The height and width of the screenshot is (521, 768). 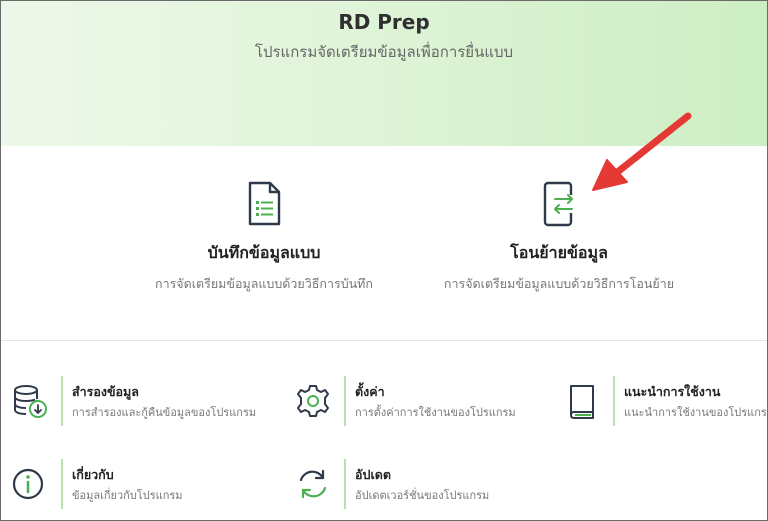 What do you see at coordinates (373, 474) in the screenshot?
I see `update-title: อัปเดต` at bounding box center [373, 474].